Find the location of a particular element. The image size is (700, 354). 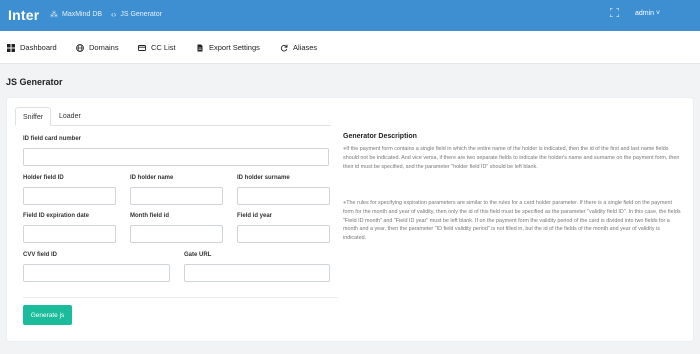

month-field-id-input is located at coordinates (176, 234).